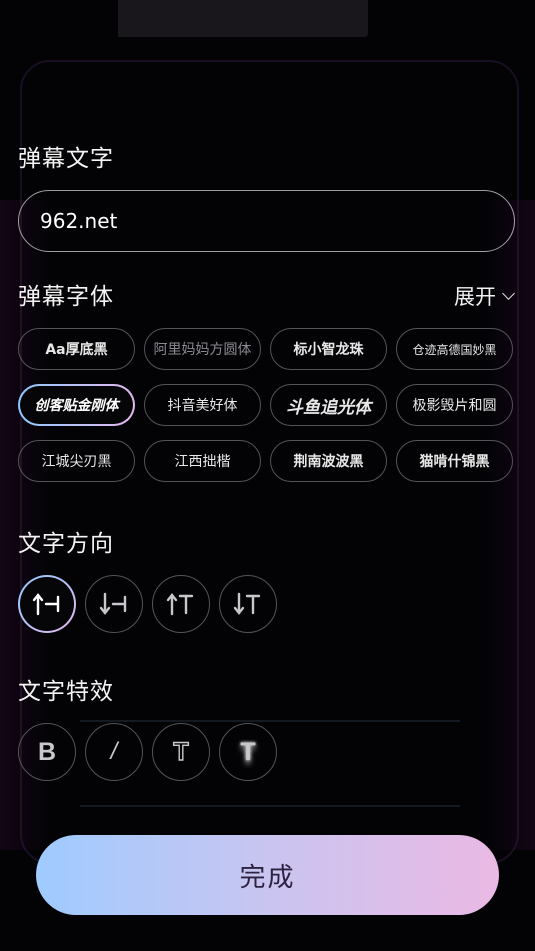  What do you see at coordinates (454, 349) in the screenshot?
I see `font-chip: 仓迹高德国妙黑` at bounding box center [454, 349].